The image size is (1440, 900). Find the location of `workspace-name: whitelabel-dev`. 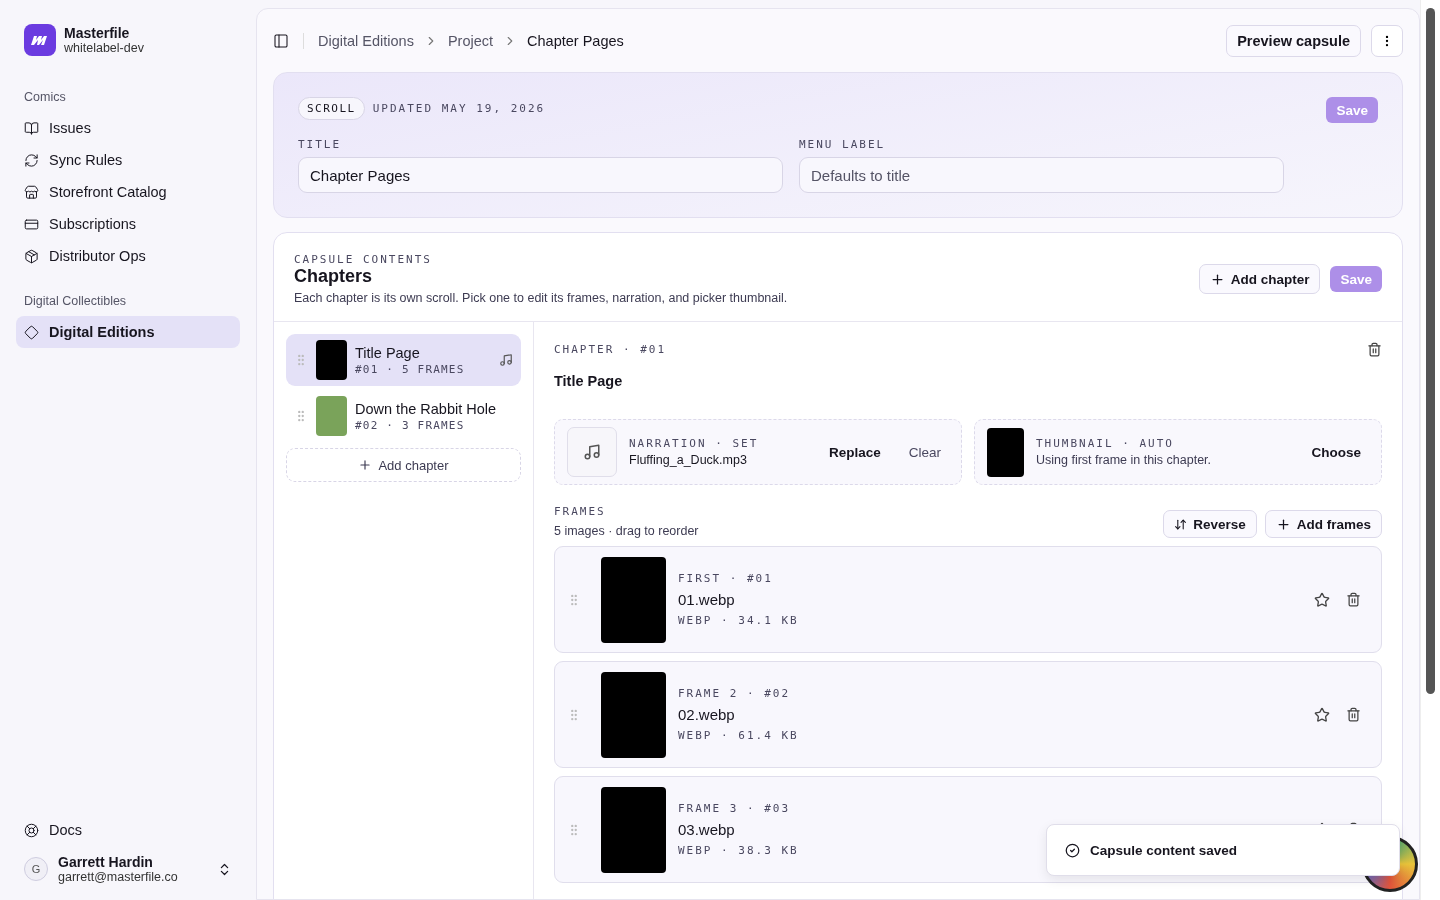

workspace-name: whitelabel-dev is located at coordinates (104, 48).